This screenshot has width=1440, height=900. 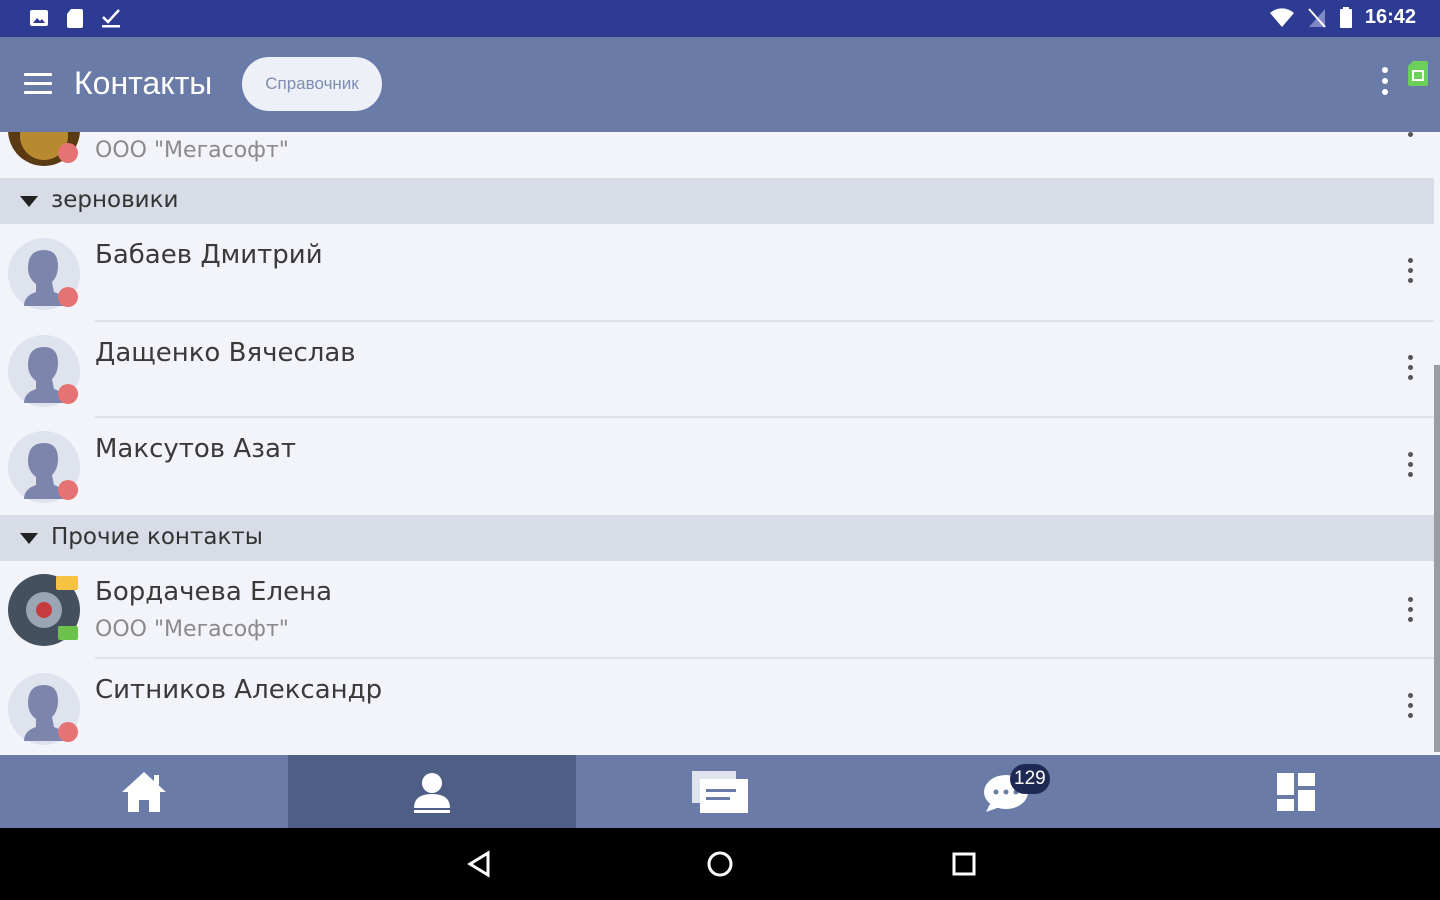 What do you see at coordinates (209, 255) in the screenshot?
I see `contact-name: Бабаев Дмитрий` at bounding box center [209, 255].